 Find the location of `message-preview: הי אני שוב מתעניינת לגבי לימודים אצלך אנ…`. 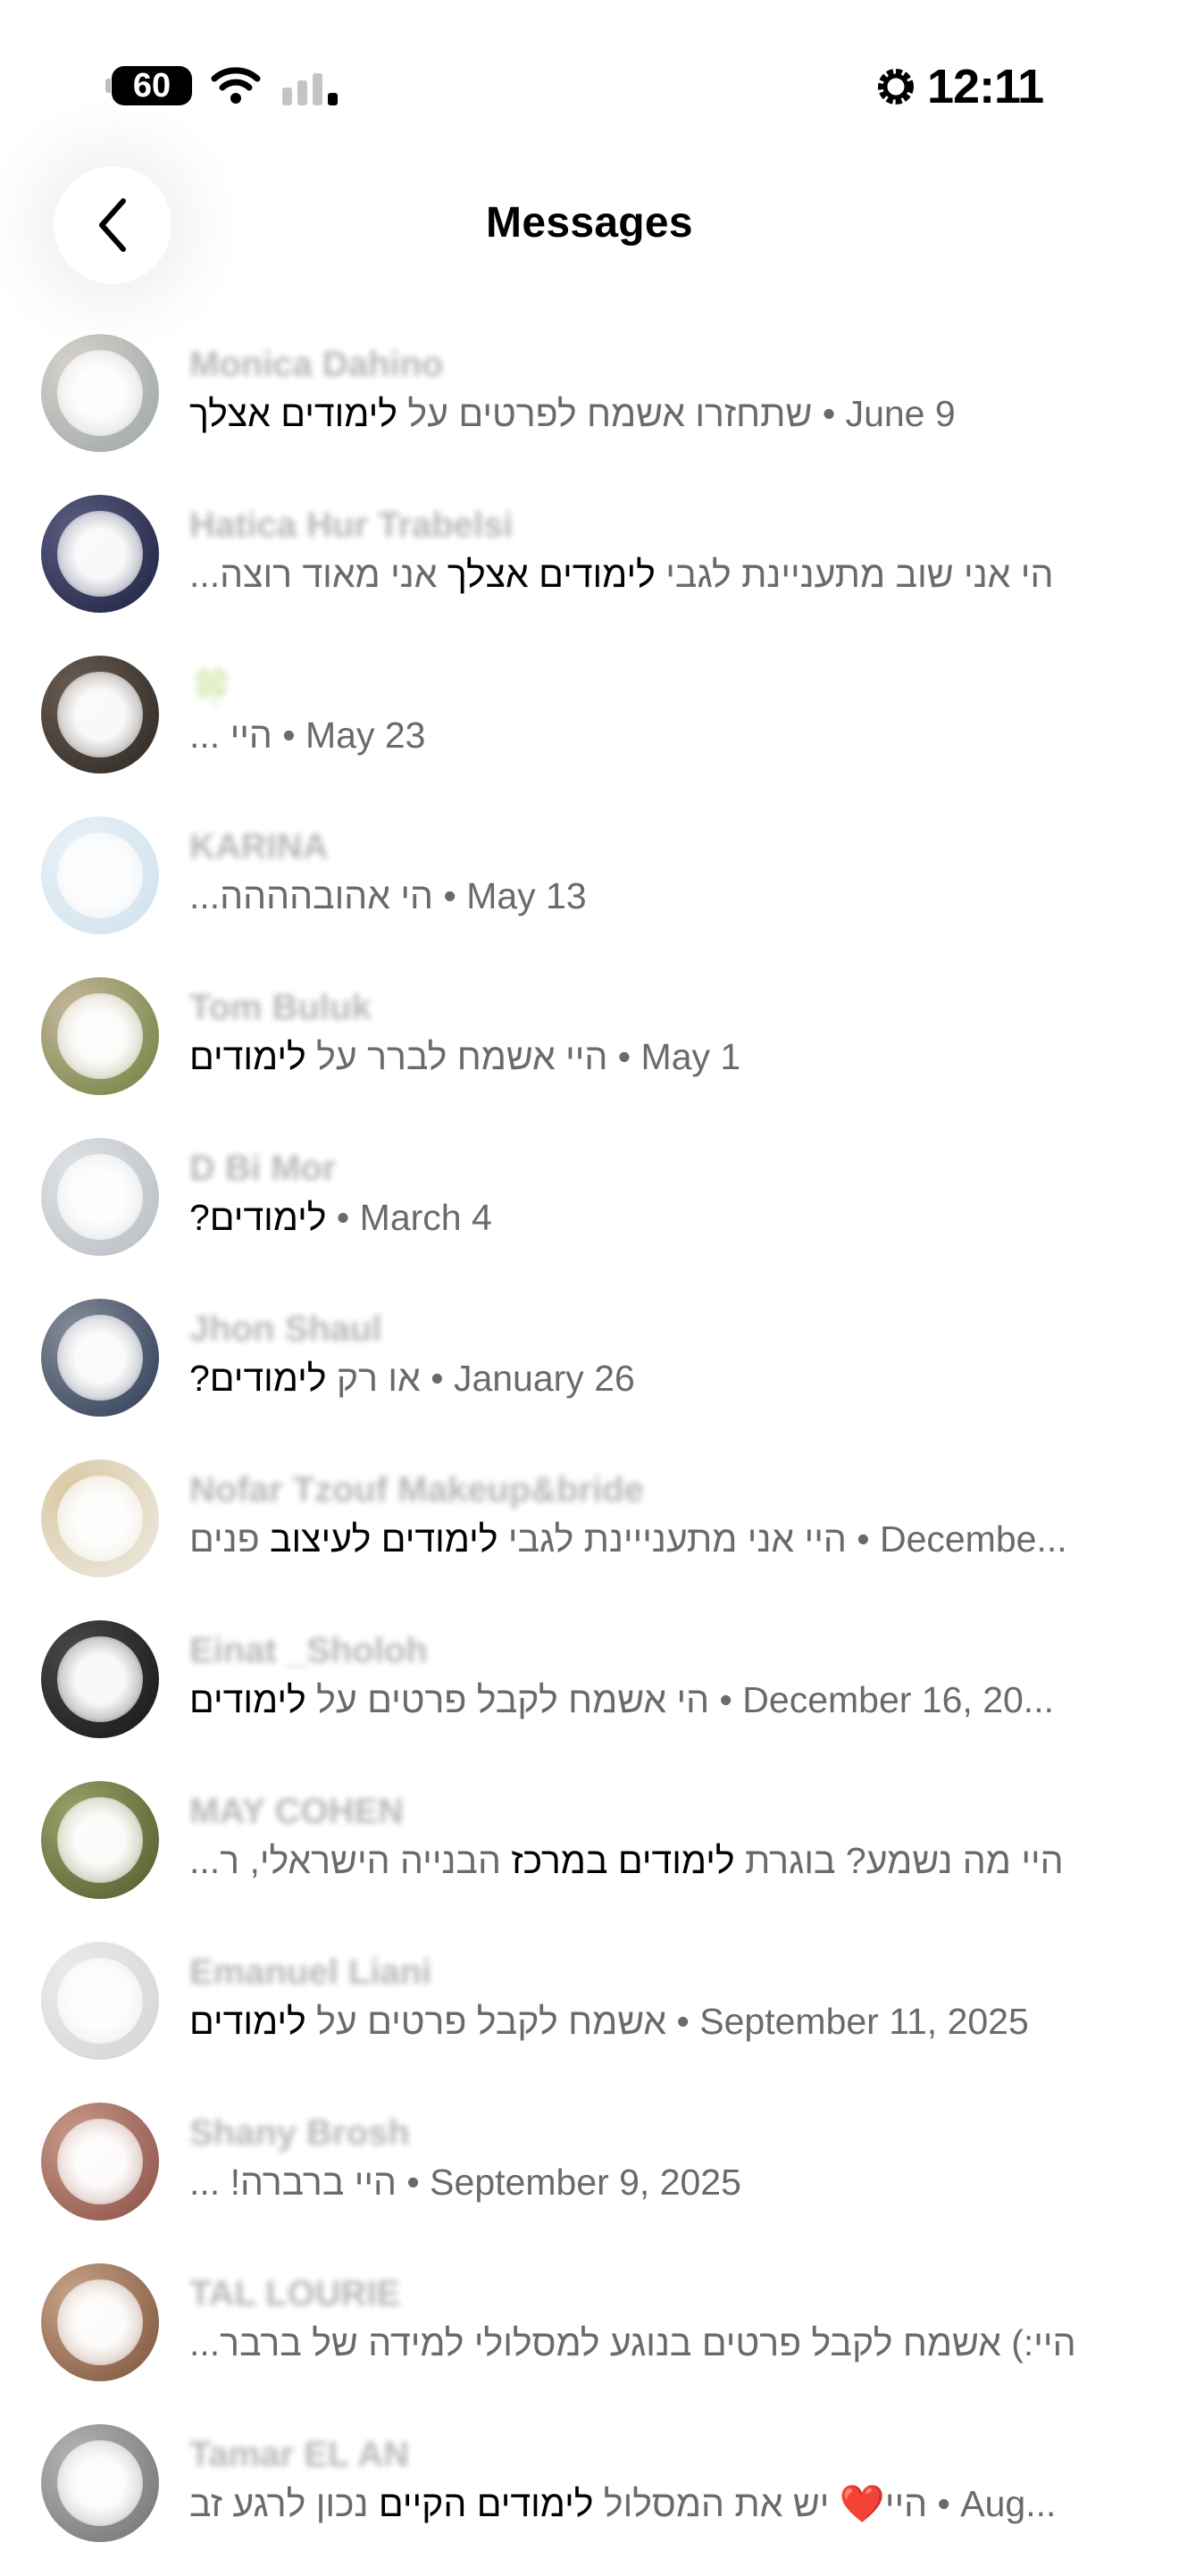

message-preview: הי אני שוב מתעניינת לגבי לימודים אצלך אנ… is located at coordinates (621, 574).